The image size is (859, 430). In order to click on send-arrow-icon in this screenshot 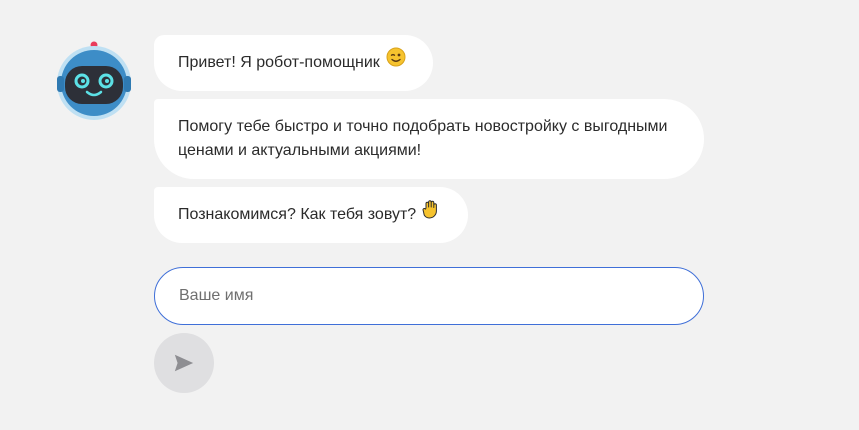, I will do `click(184, 363)`.